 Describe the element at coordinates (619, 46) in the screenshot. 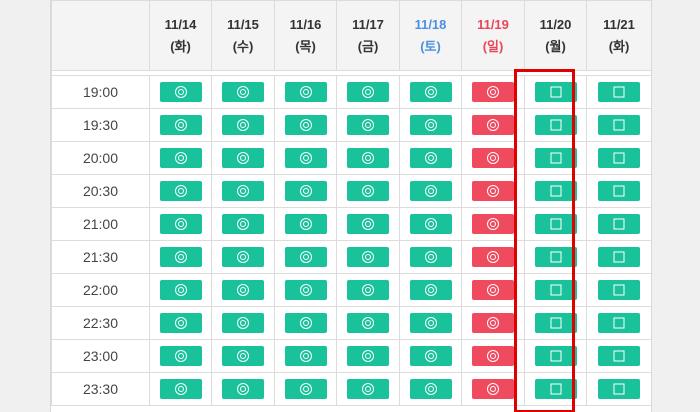

I see `header-weekday: (화)` at that location.